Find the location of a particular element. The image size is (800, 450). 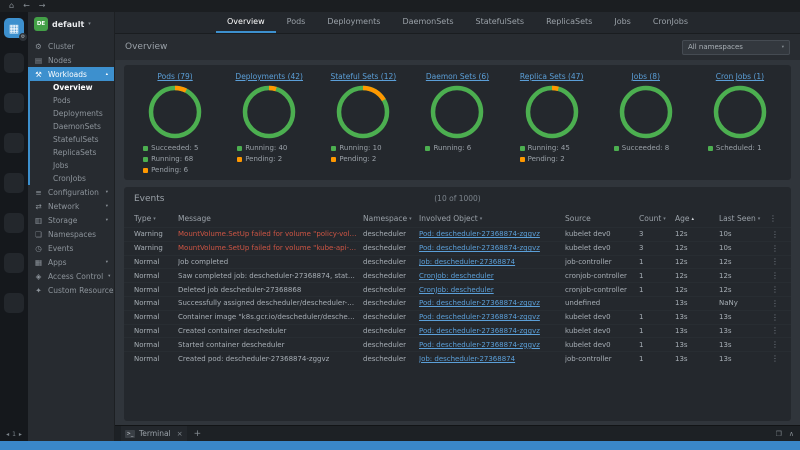

workload-link: Stateful Sets (12) is located at coordinates (363, 76).